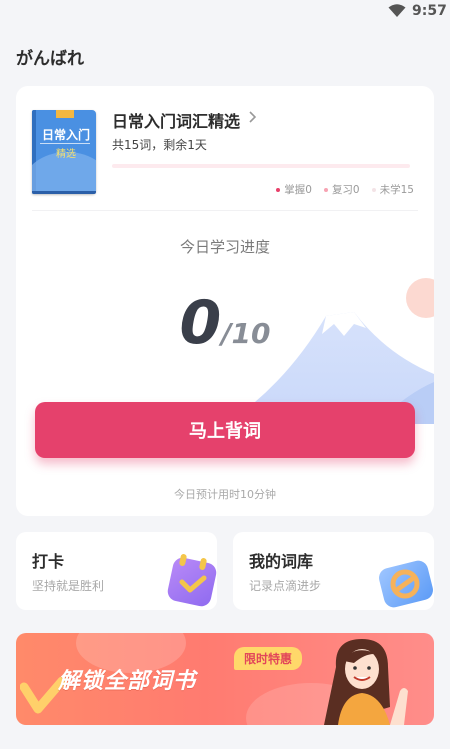 The height and width of the screenshot is (749, 450). Describe the element at coordinates (48, 561) in the screenshot. I see `checkin-title: 打卡` at that location.